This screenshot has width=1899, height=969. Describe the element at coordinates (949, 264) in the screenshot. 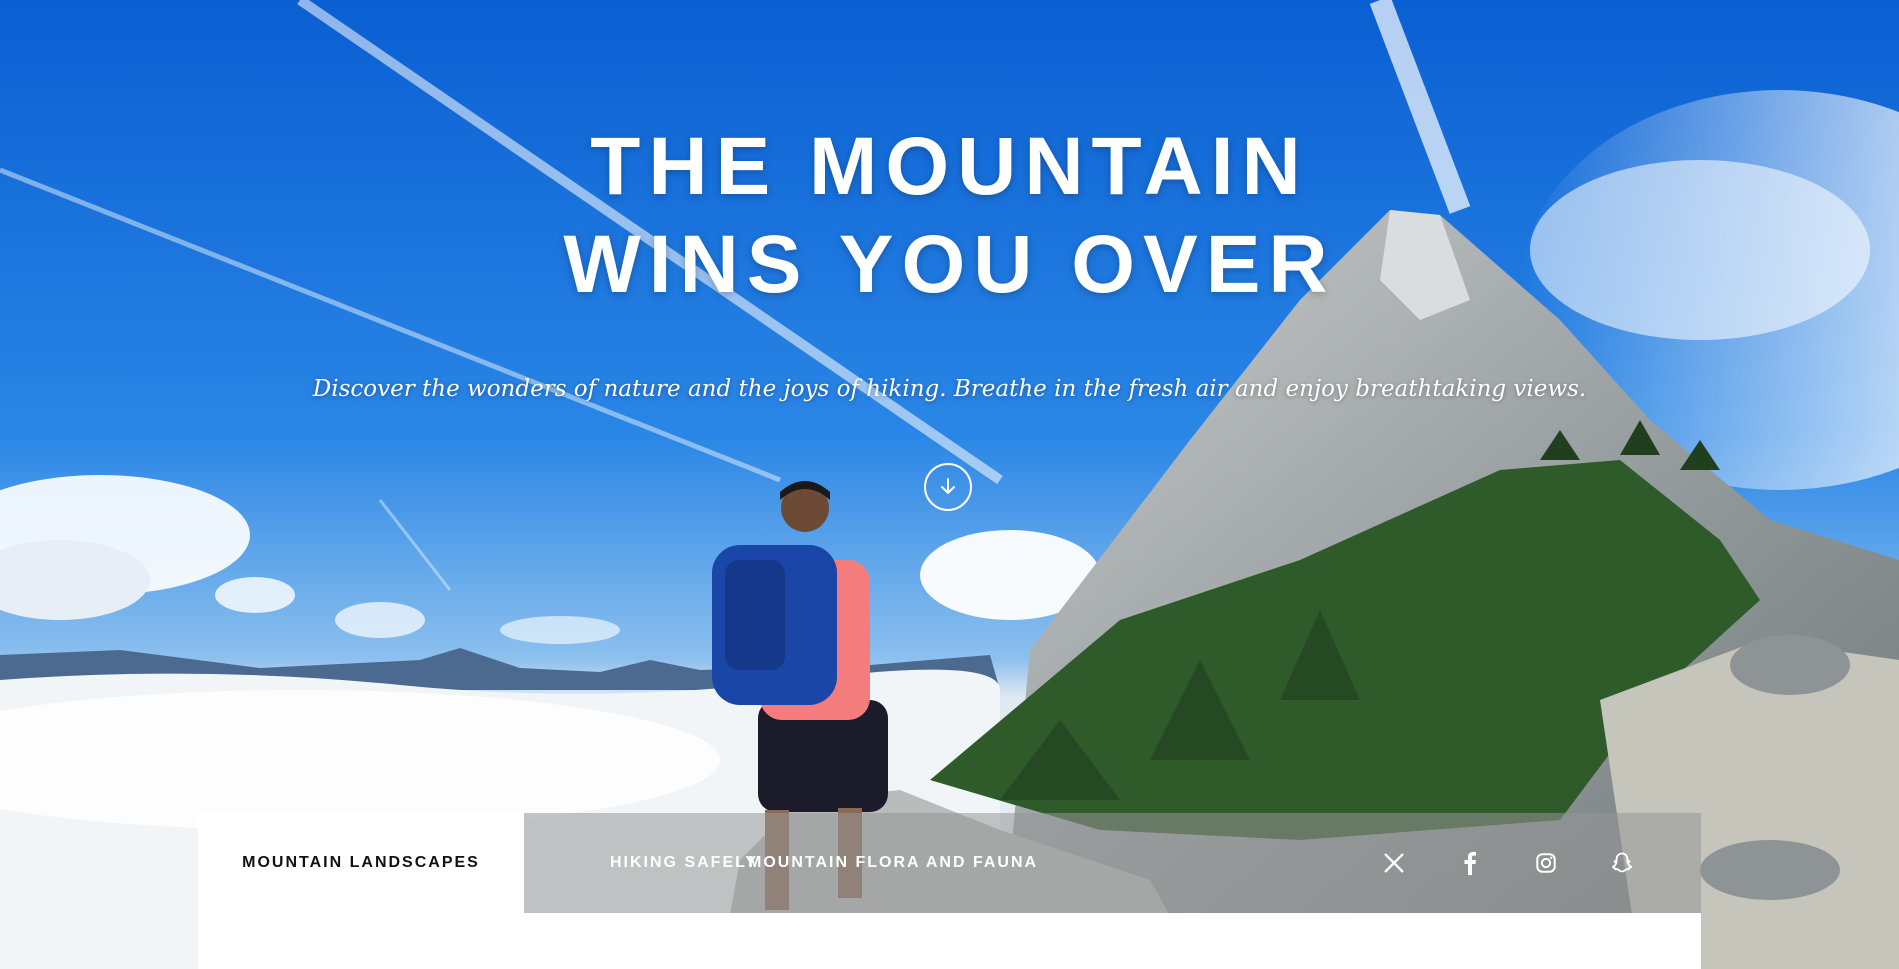

I see `hero-title-line-2: WINS YOU OVER` at that location.